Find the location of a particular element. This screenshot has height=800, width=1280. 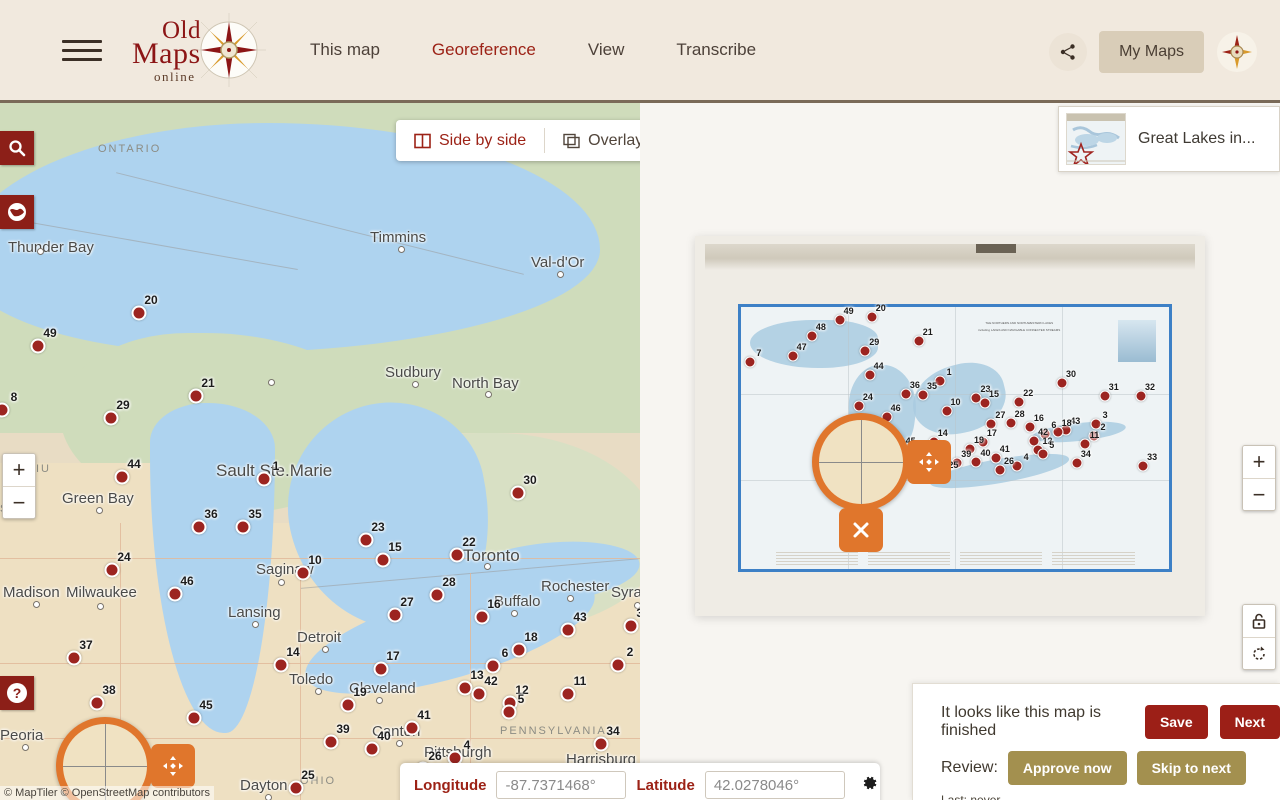

nav-this-map: This map is located at coordinates (345, 50).